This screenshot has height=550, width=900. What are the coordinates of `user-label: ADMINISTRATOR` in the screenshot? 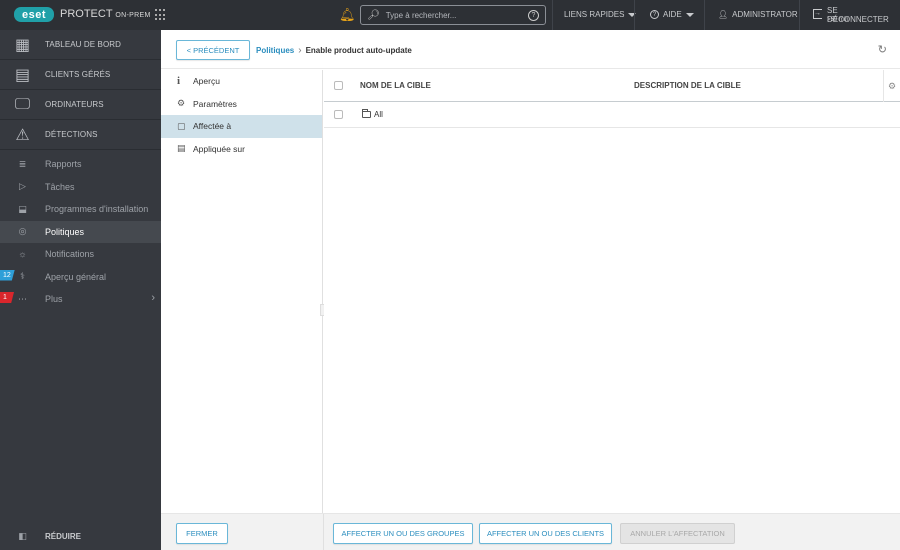 It's located at (765, 14).